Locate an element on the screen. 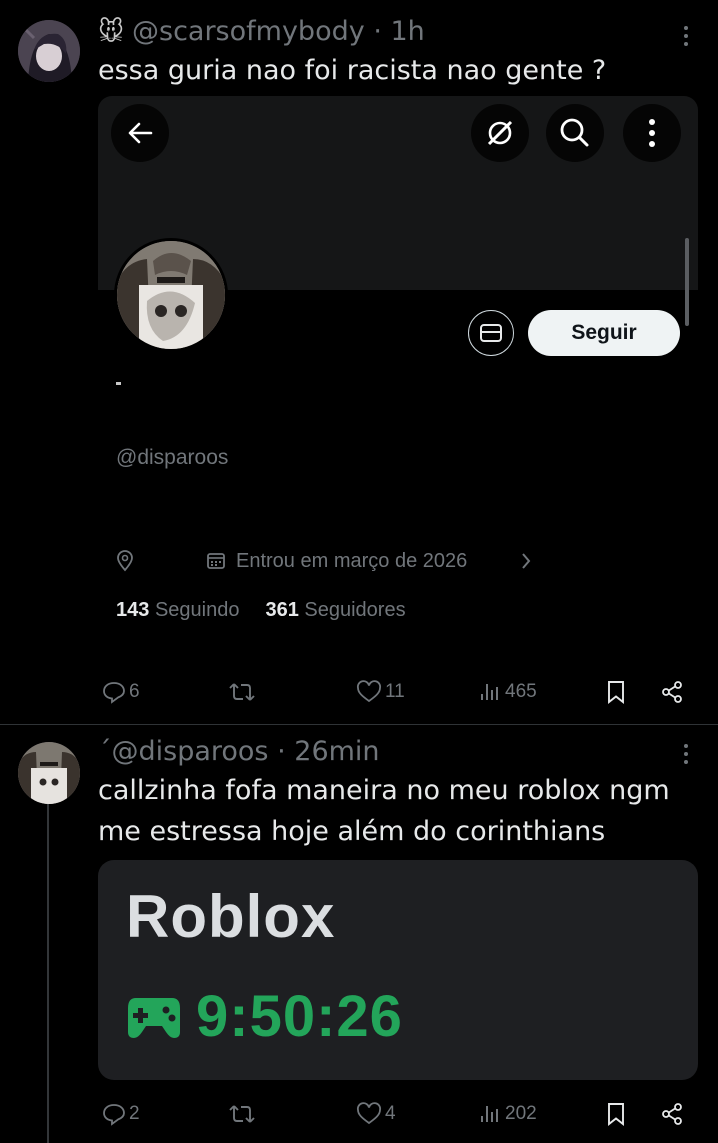 This screenshot has height=1143, width=718. scrollbar is located at coordinates (687, 282).